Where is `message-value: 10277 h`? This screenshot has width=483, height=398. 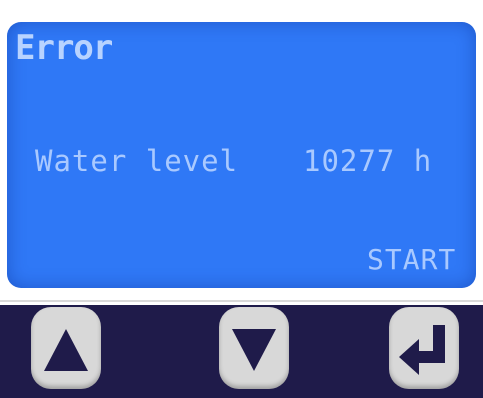
message-value: 10277 h is located at coordinates (368, 161).